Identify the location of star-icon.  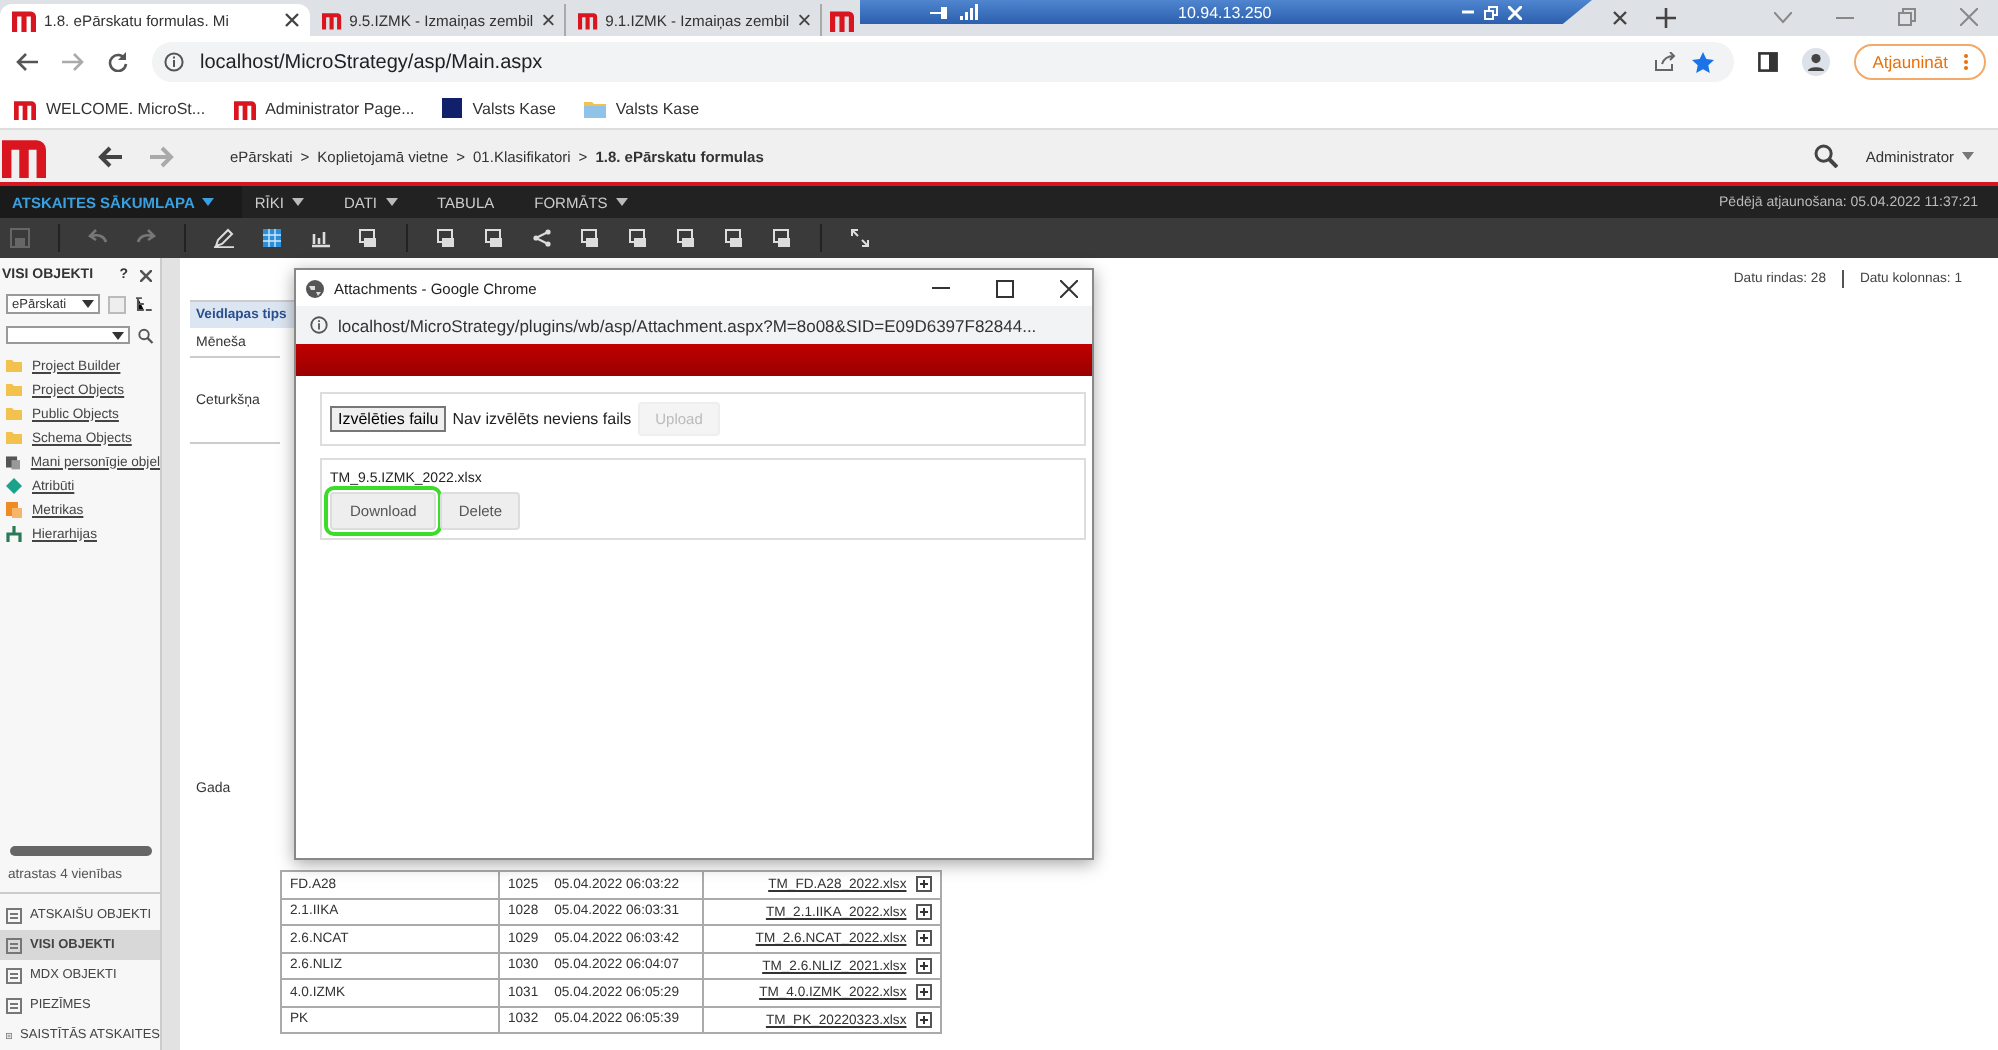
(1703, 62).